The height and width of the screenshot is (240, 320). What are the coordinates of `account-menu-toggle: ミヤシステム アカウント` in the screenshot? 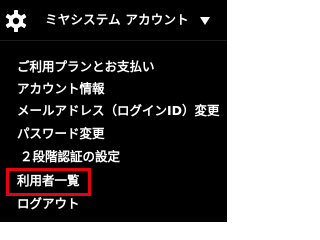 It's located at (113, 20).